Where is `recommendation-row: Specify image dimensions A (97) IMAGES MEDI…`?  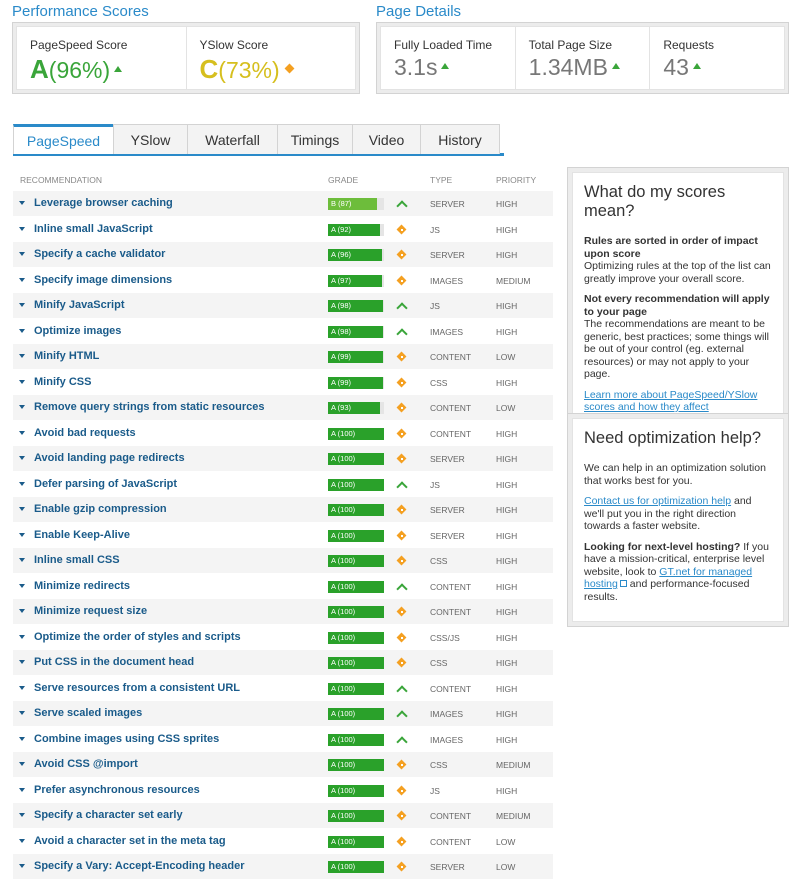 recommendation-row: Specify image dimensions A (97) IMAGES MEDI… is located at coordinates (283, 280).